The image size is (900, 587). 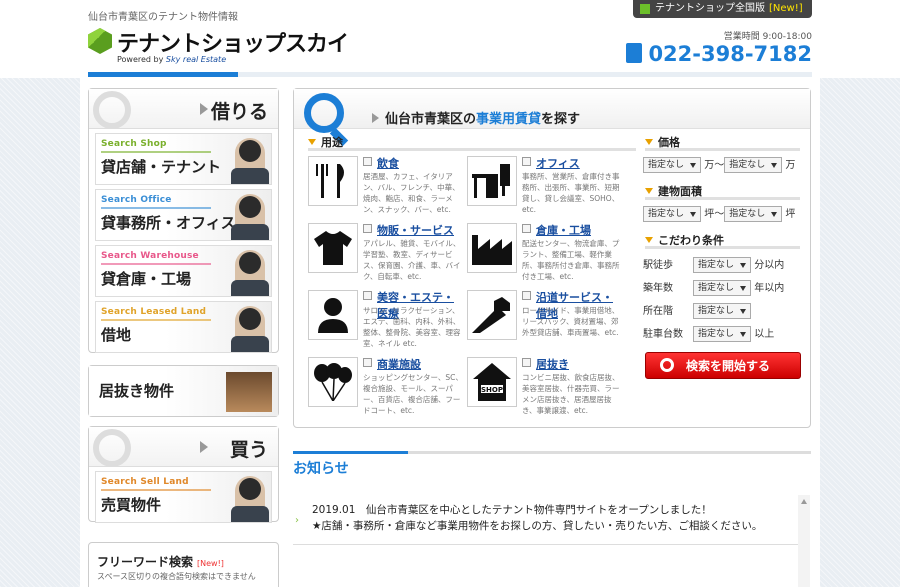 What do you see at coordinates (722, 311) in the screenshot?
I see `floor-select: 指定なし` at bounding box center [722, 311].